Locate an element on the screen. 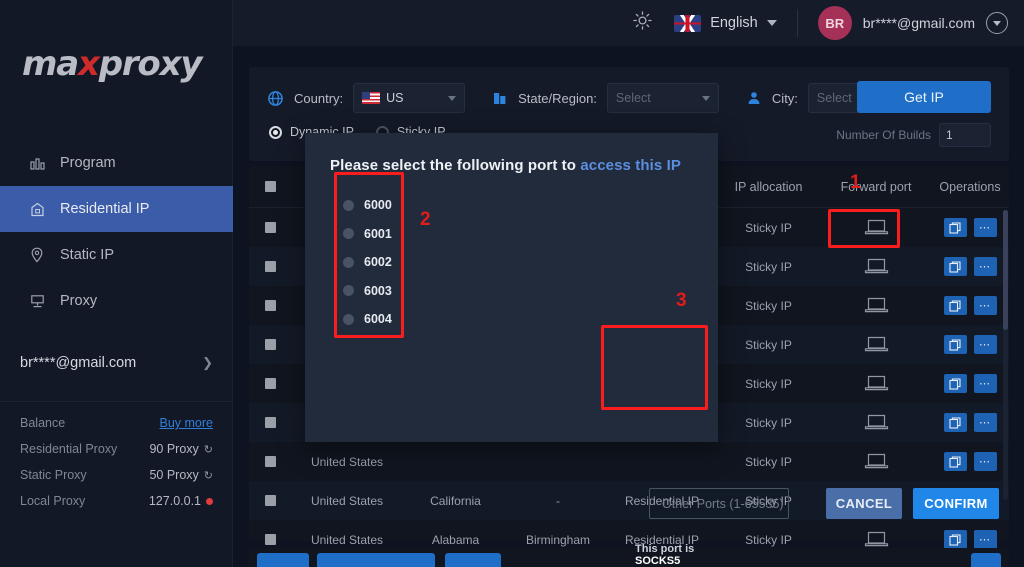  uk-flag-icon is located at coordinates (688, 23).